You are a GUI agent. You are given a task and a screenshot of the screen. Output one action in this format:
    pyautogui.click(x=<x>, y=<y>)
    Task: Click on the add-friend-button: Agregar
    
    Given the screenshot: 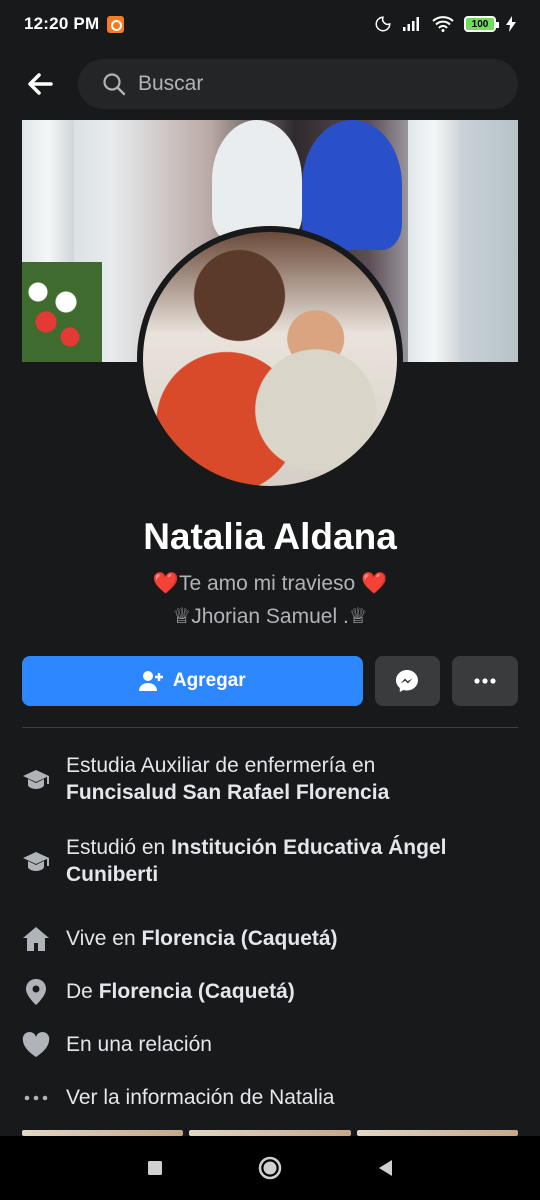 What is the action you would take?
    pyautogui.click(x=192, y=681)
    